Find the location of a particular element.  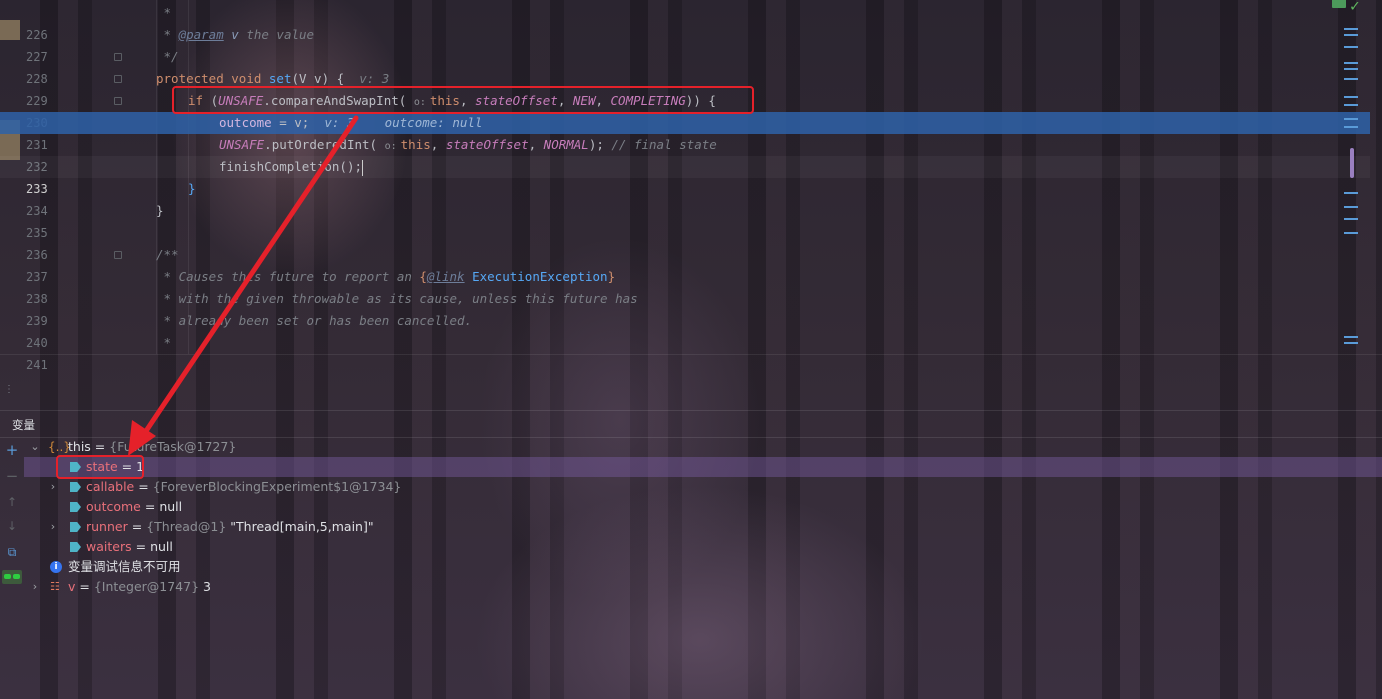

variable-row-v: › ☷ v = {Integer@1747} 3 is located at coordinates (703, 587).